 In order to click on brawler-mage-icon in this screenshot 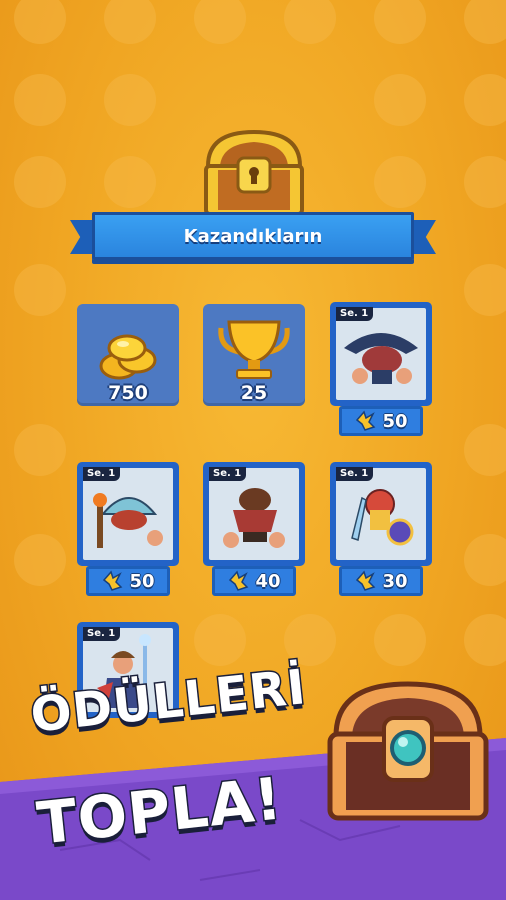, I will do `click(128, 520)`.